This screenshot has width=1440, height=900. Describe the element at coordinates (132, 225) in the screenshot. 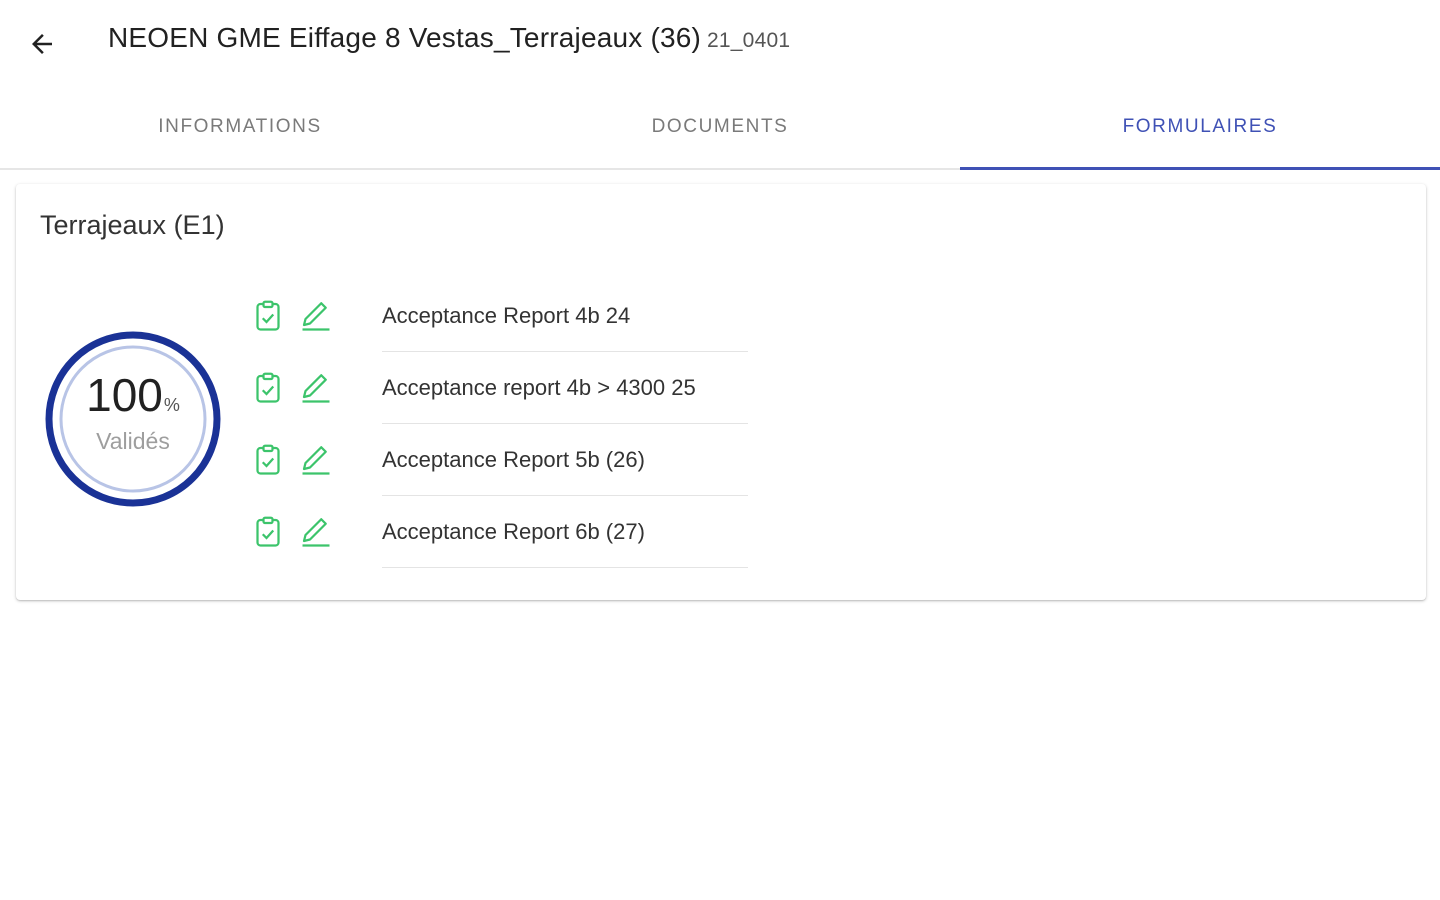

I see `site-title: Terrajeaux (E1)` at that location.